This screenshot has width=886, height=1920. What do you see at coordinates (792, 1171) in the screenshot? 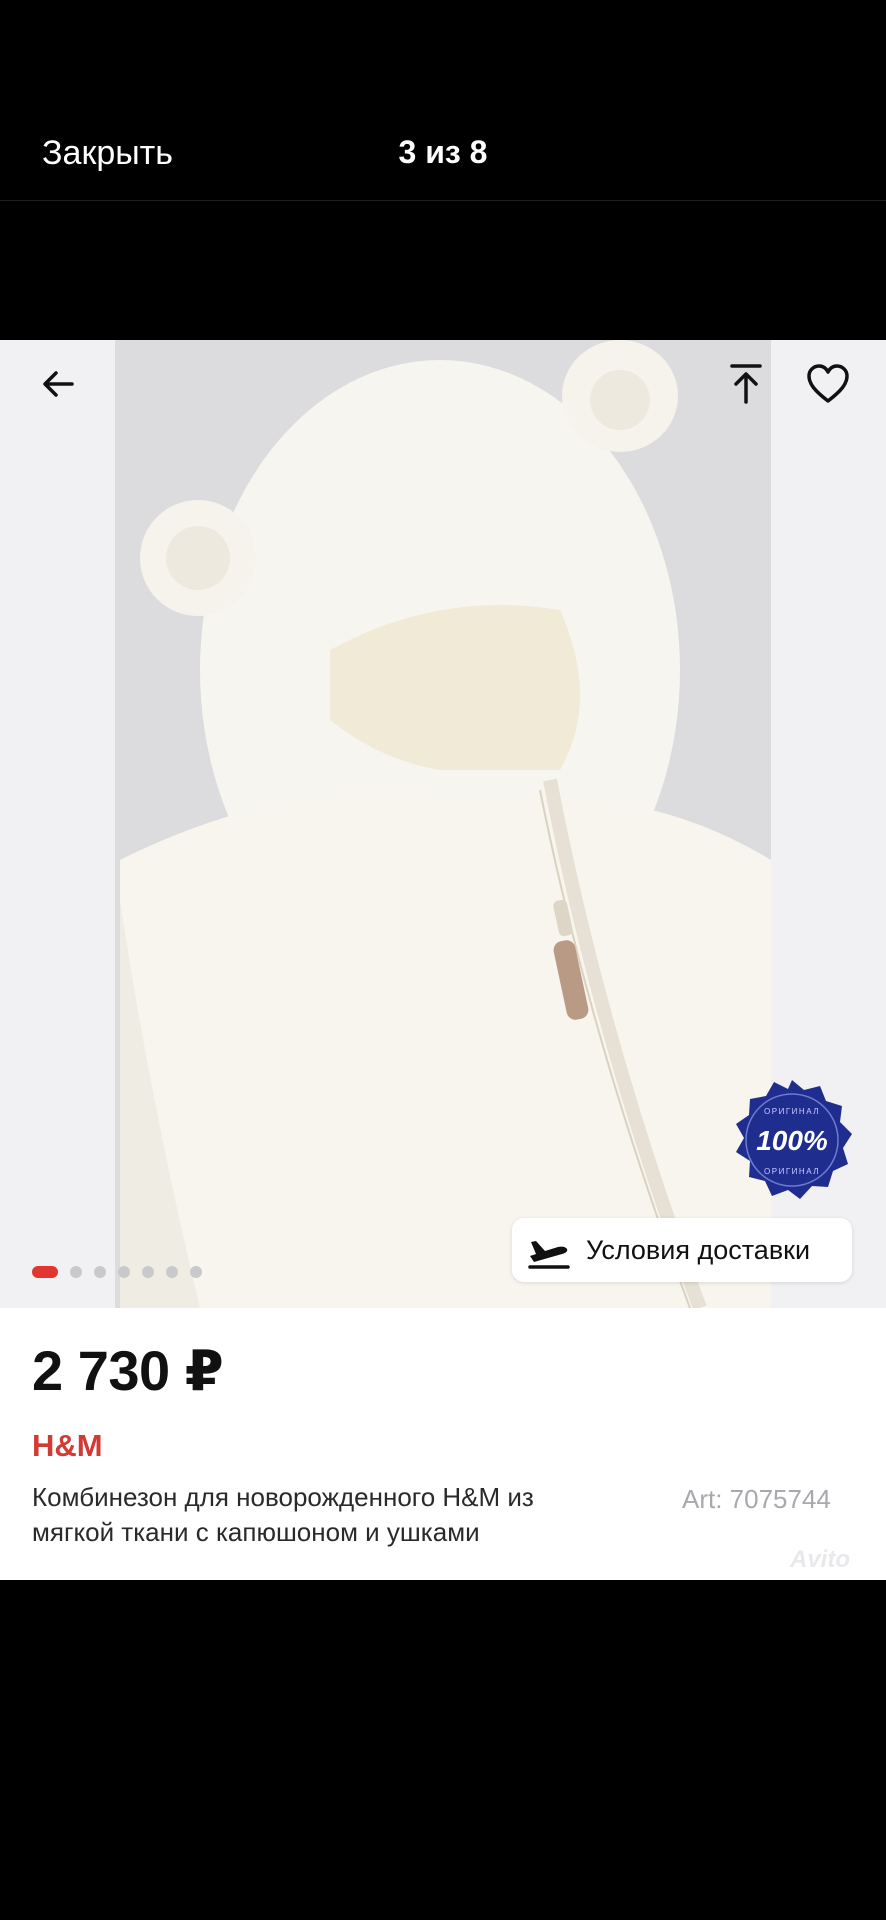
I see `badge-ring-bottom: ОРИГИНАЛ` at bounding box center [792, 1171].